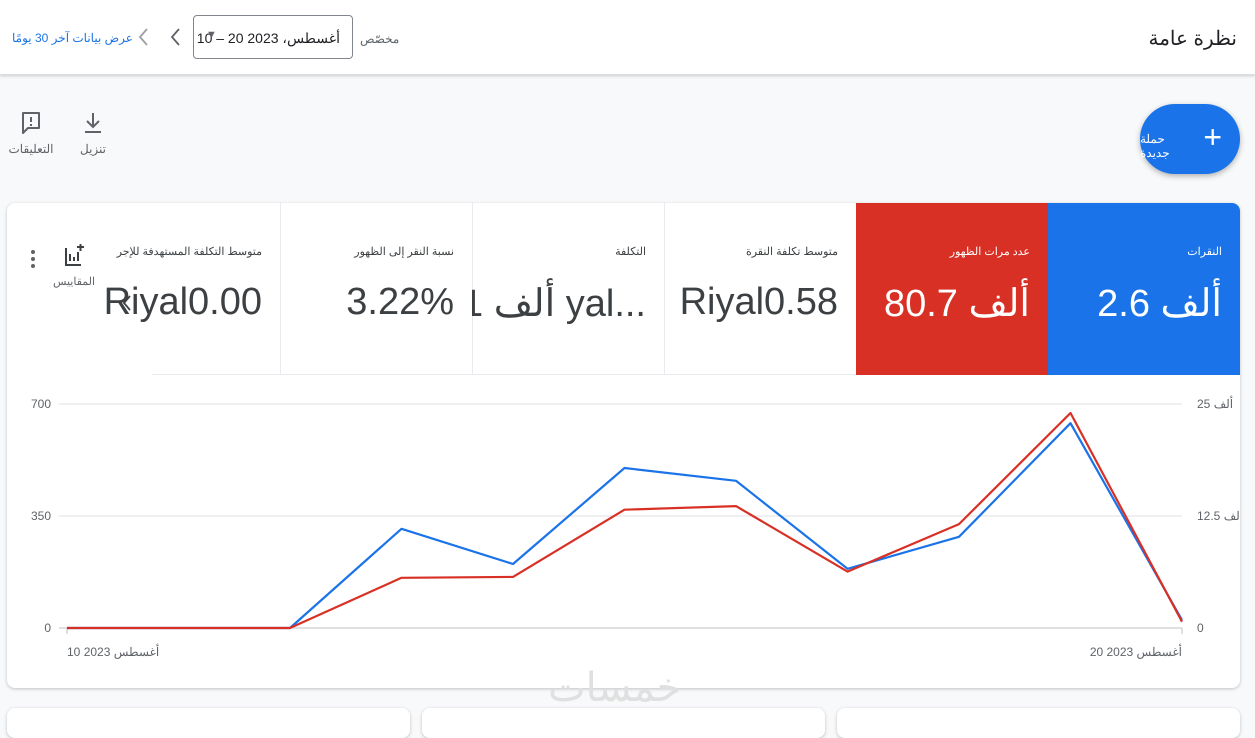  Describe the element at coordinates (144, 37) in the screenshot. I see `chevron-left-disabled-icon` at that location.